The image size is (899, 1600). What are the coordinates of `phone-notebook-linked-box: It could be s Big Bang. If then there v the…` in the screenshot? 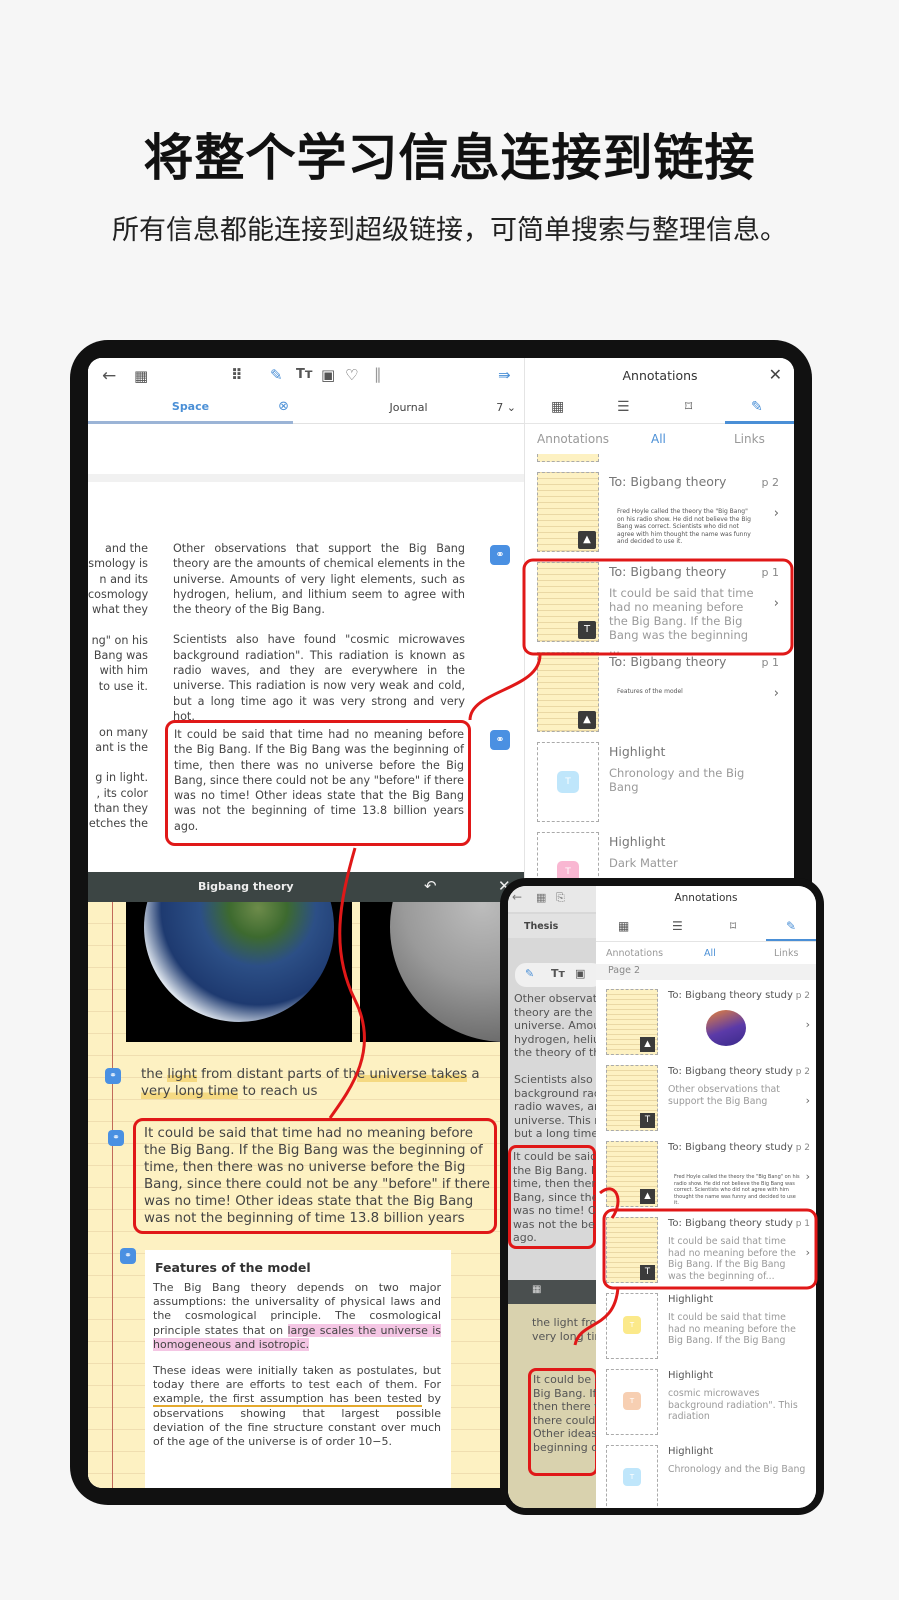 It's located at (563, 1422).